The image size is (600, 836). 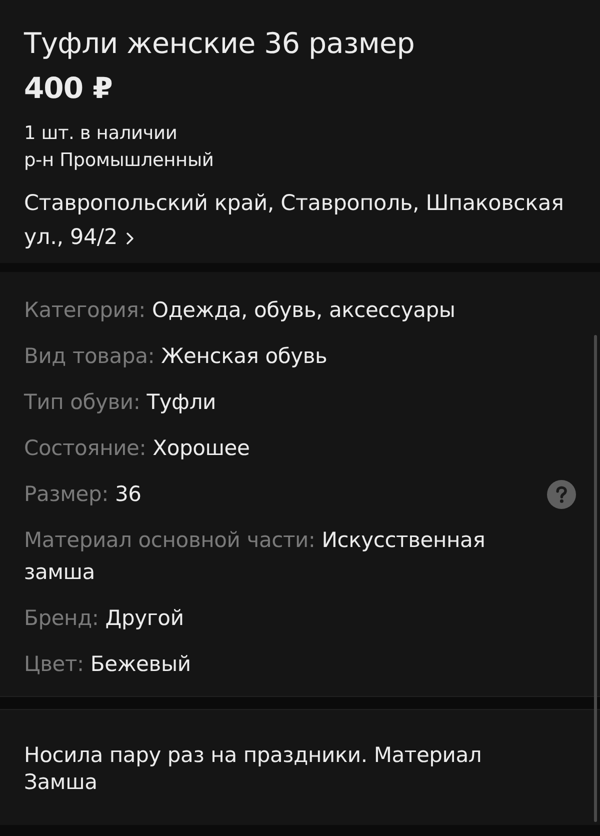 What do you see at coordinates (298, 221) in the screenshot?
I see `address-link: Ставропольский край, Ставрополь, Шпаковская ул., 94/2` at bounding box center [298, 221].